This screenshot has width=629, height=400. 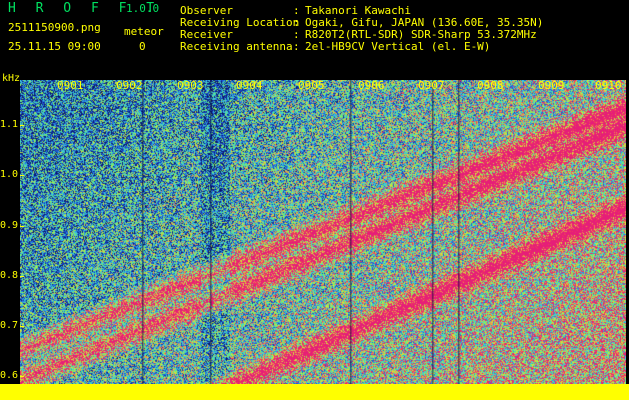 What do you see at coordinates (431, 85) in the screenshot?
I see `x-tick-label: 0907` at bounding box center [431, 85].